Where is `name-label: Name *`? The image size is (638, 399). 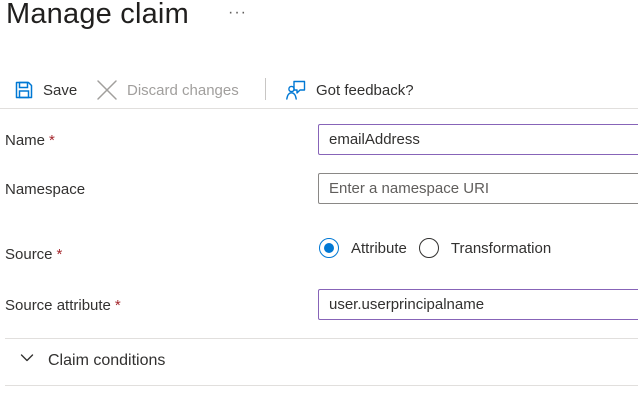
name-label: Name * is located at coordinates (30, 140).